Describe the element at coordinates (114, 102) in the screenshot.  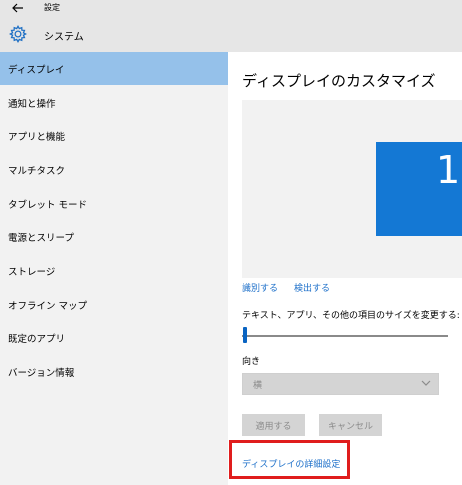
I see `sidebar-item-notifications: 通知と操作` at that location.